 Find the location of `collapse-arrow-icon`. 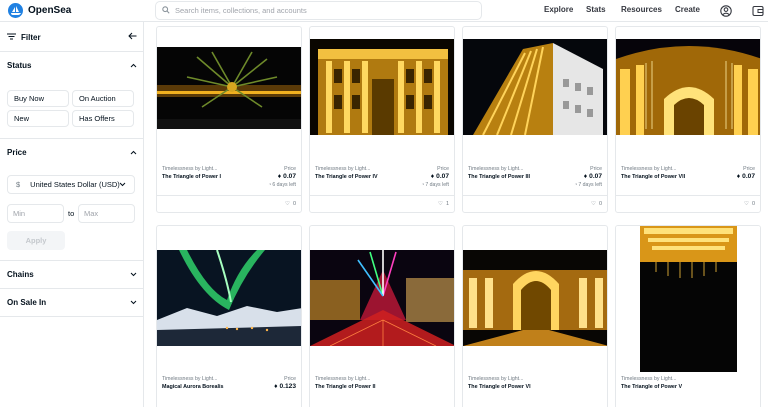

collapse-arrow-icon is located at coordinates (132, 37).